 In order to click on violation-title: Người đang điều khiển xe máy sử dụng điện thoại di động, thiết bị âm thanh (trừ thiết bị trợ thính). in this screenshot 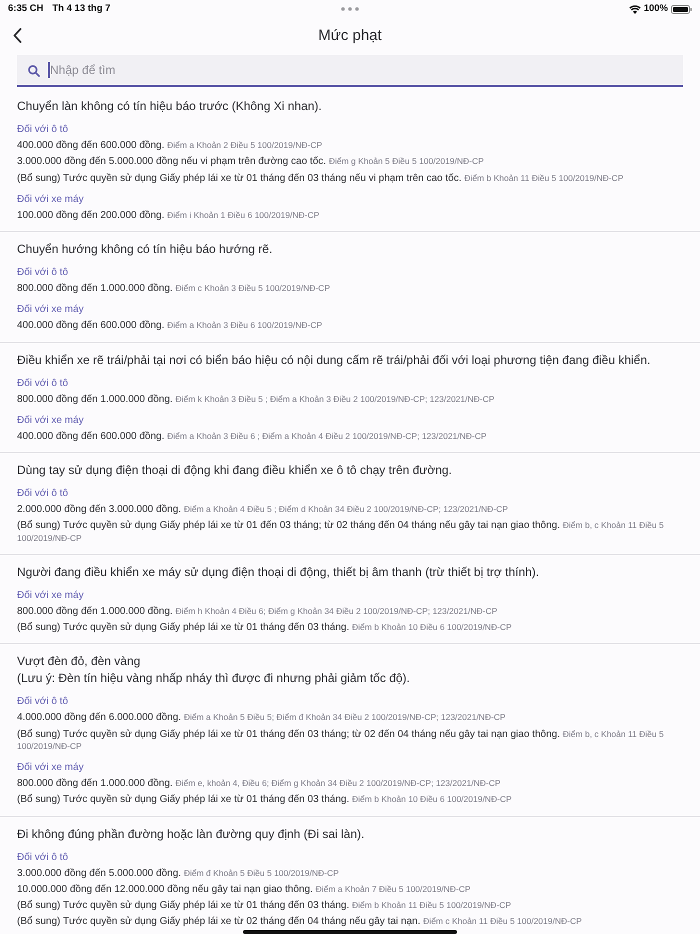, I will do `click(278, 572)`.